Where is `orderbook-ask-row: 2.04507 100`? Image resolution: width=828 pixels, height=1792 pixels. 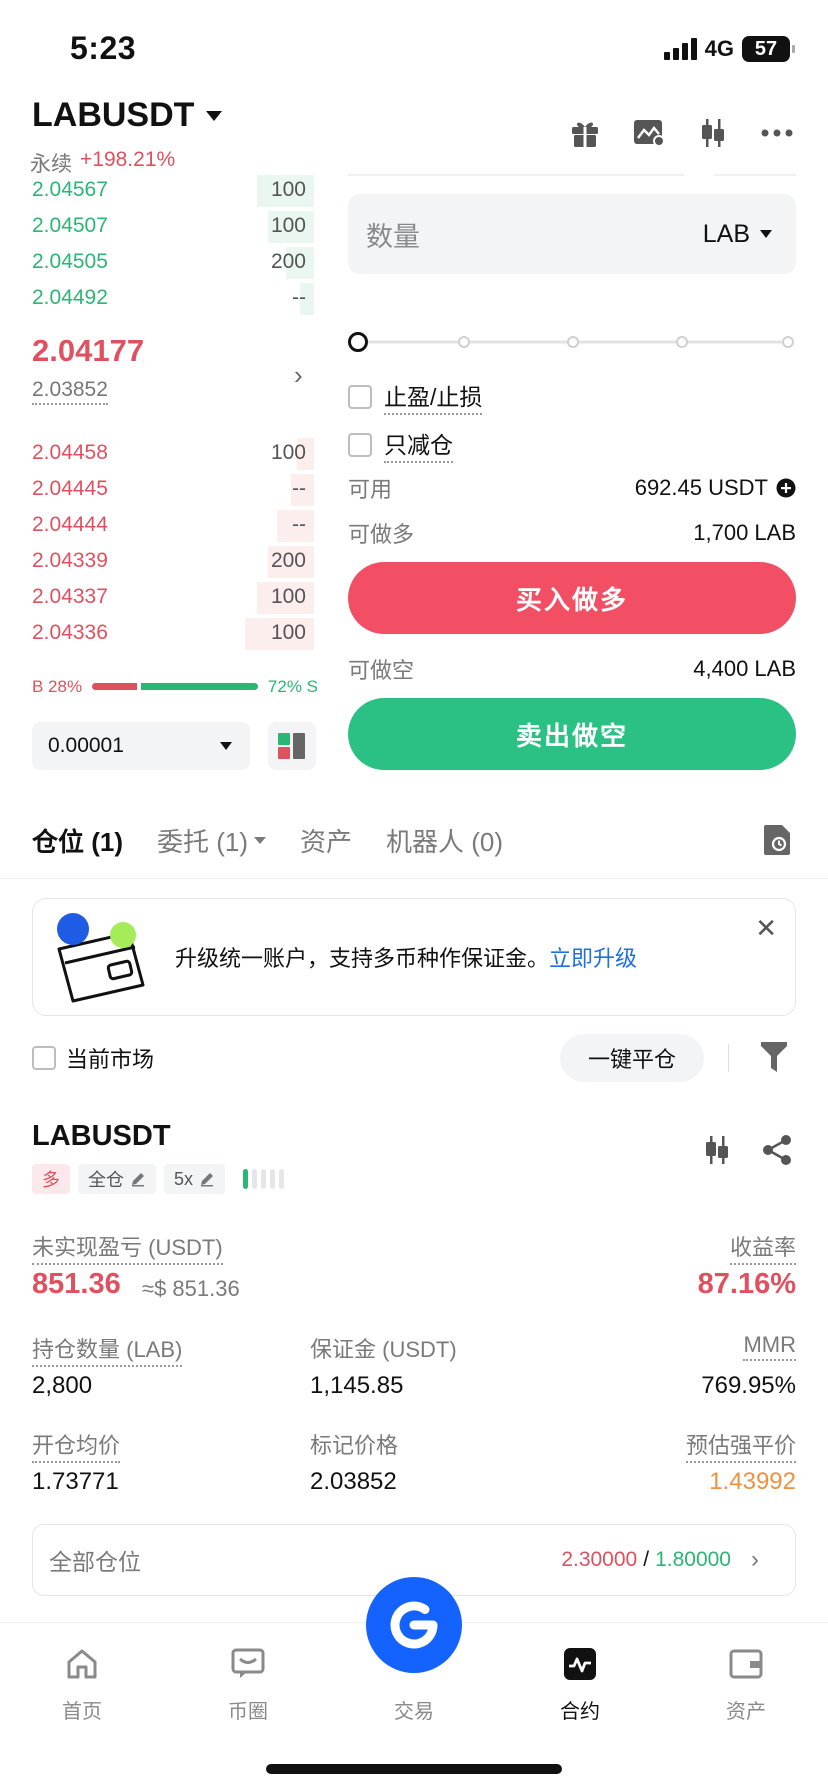 orderbook-ask-row: 2.04507 100 is located at coordinates (159, 227).